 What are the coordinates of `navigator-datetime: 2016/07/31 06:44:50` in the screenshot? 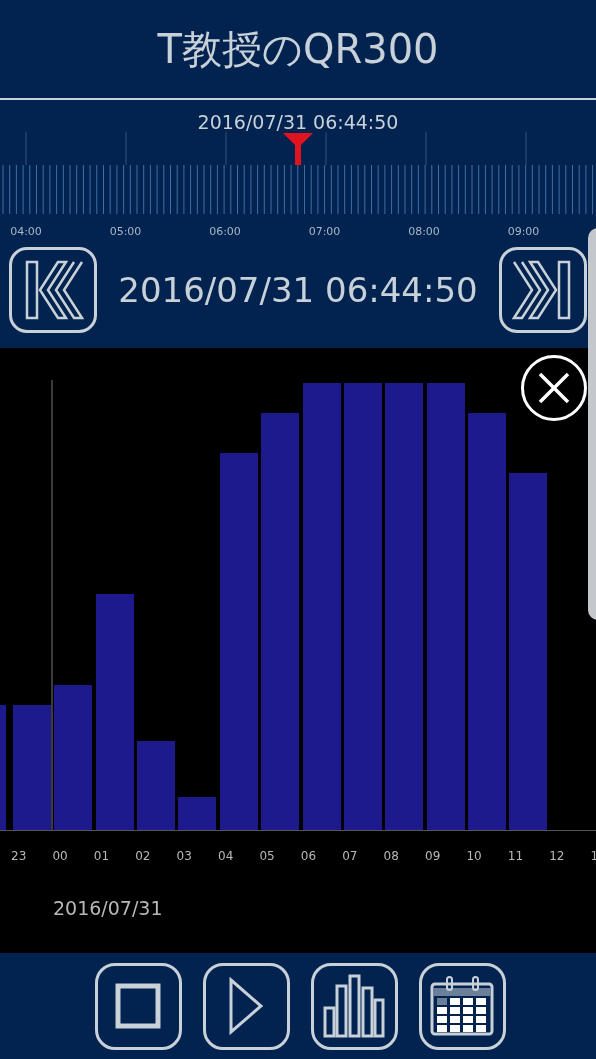 It's located at (298, 290).